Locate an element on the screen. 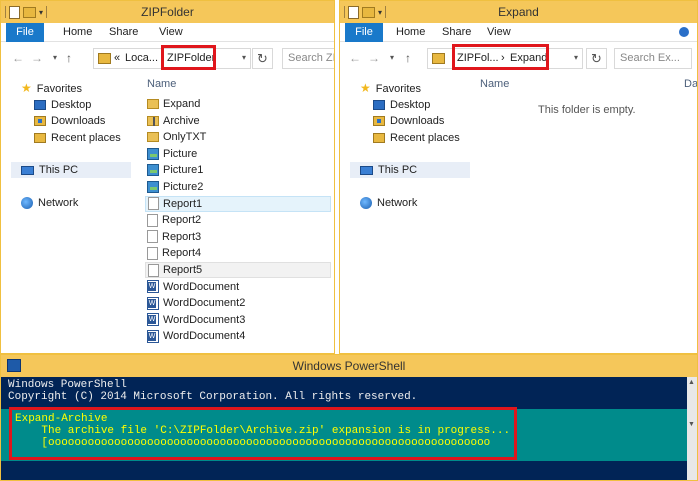  nav-label: Recent places is located at coordinates (425, 137).